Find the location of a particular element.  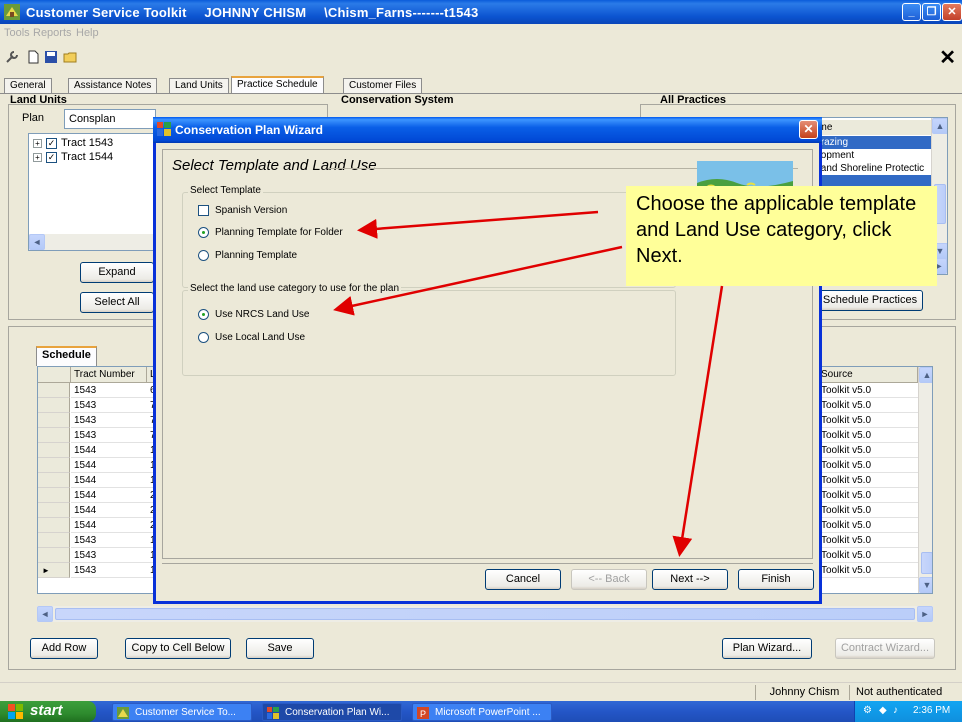

save-button: Save is located at coordinates (280, 648).